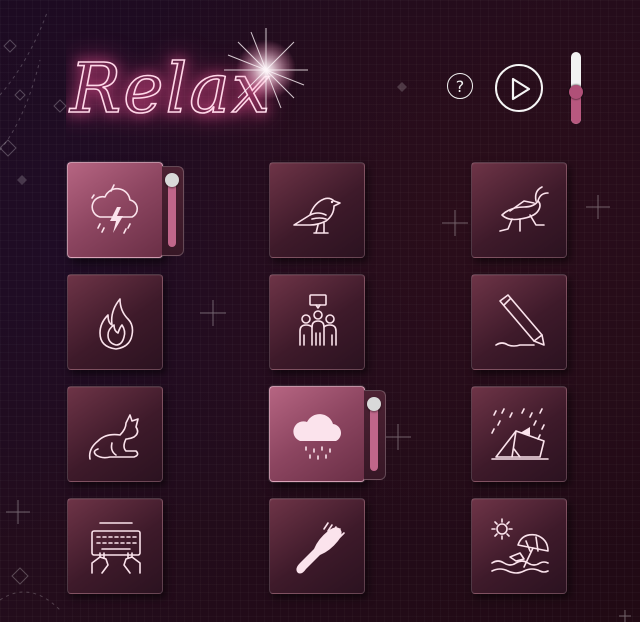  I want to click on master-volume-knob, so click(576, 91).